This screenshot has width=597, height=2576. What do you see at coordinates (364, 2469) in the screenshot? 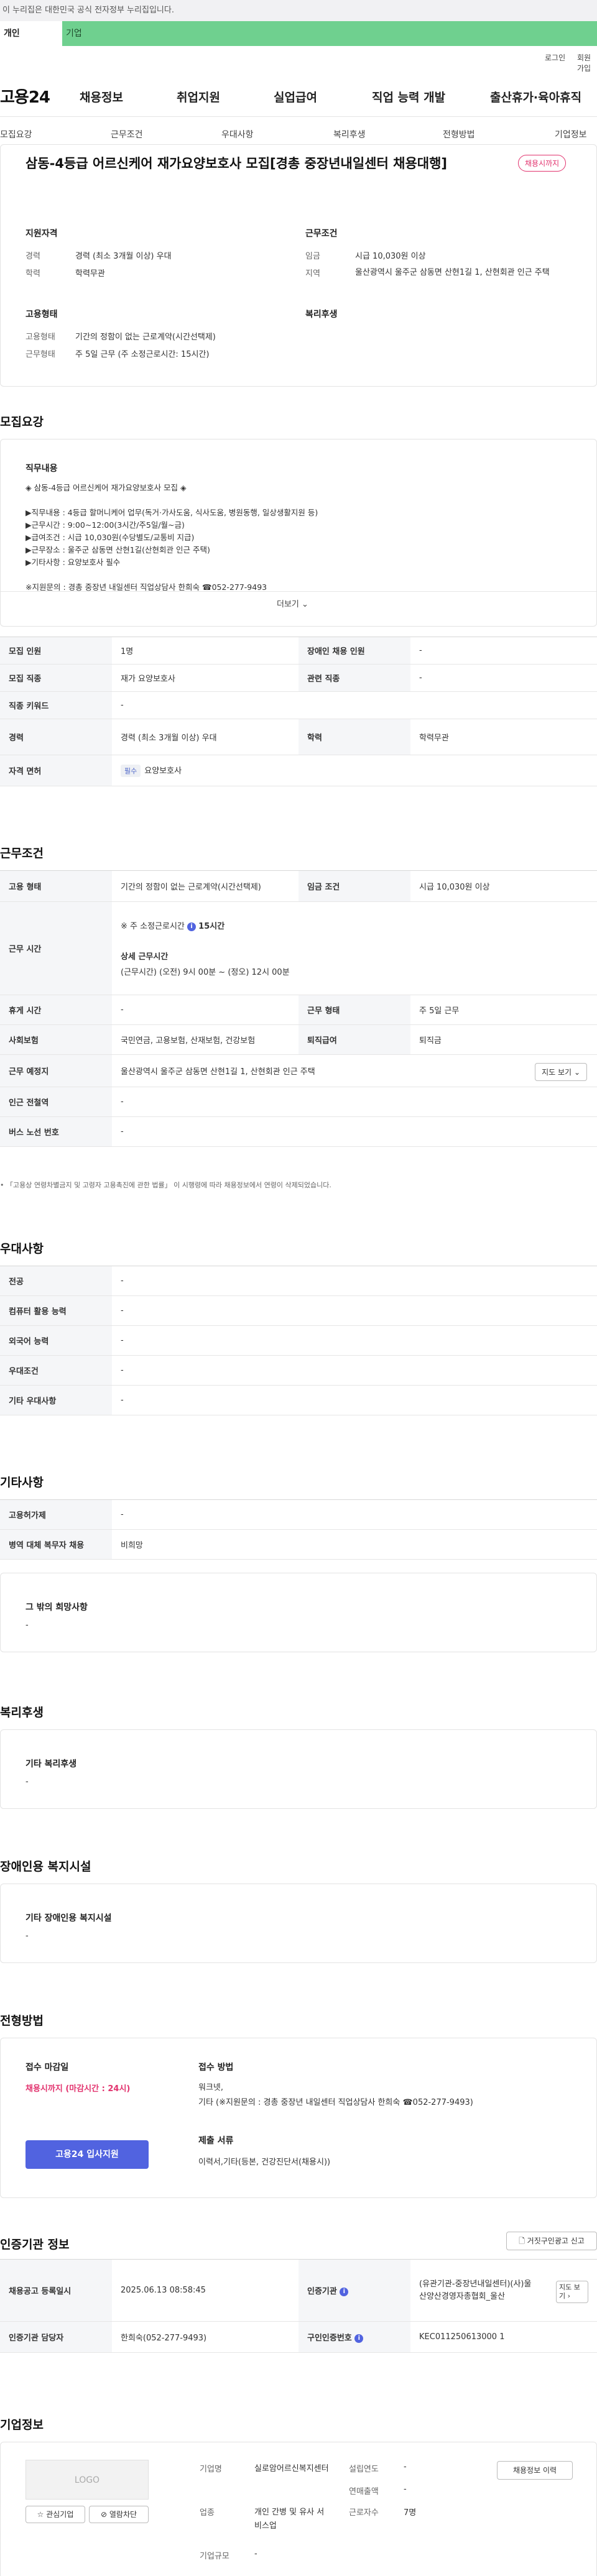
I see `founded-label: 설립연도` at bounding box center [364, 2469].